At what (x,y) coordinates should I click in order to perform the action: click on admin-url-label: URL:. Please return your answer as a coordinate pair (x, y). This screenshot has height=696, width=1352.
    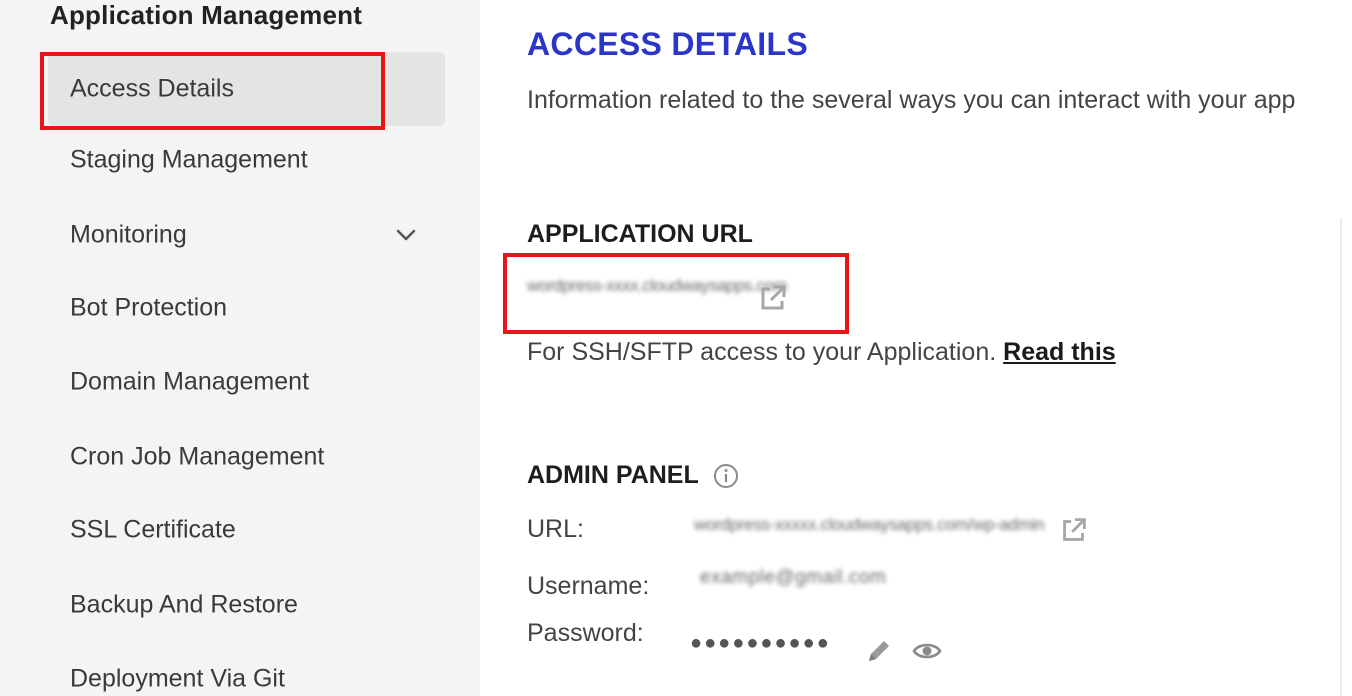
    Looking at the image, I should click on (555, 529).